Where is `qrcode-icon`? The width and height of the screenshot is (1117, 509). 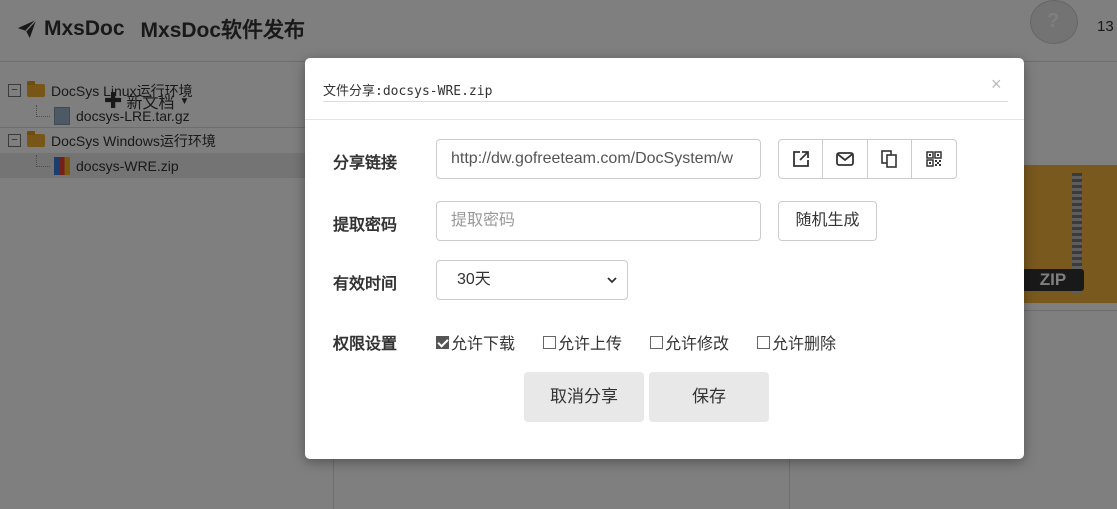
qrcode-icon is located at coordinates (934, 159).